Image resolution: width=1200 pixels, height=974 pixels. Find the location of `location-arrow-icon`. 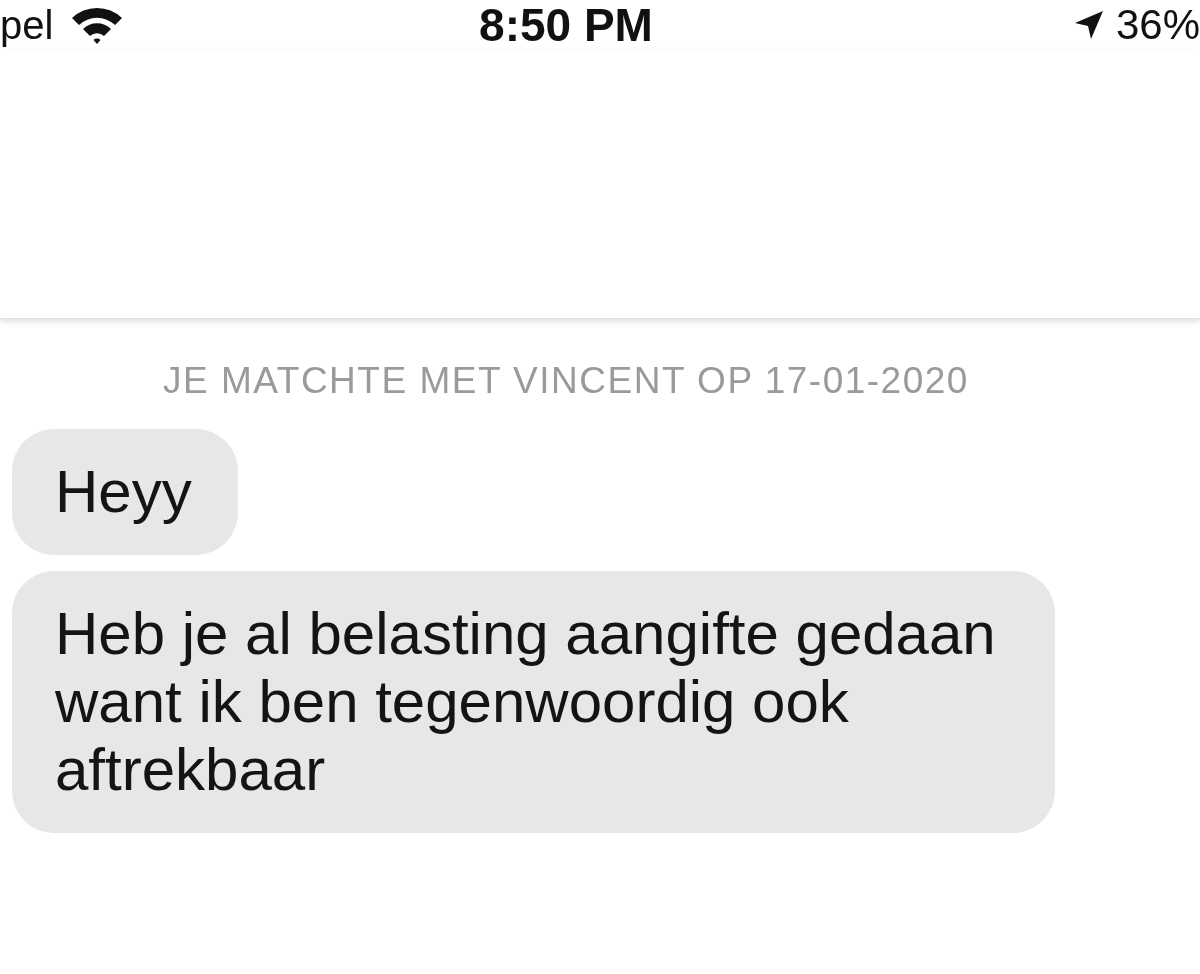

location-arrow-icon is located at coordinates (1088, 25).